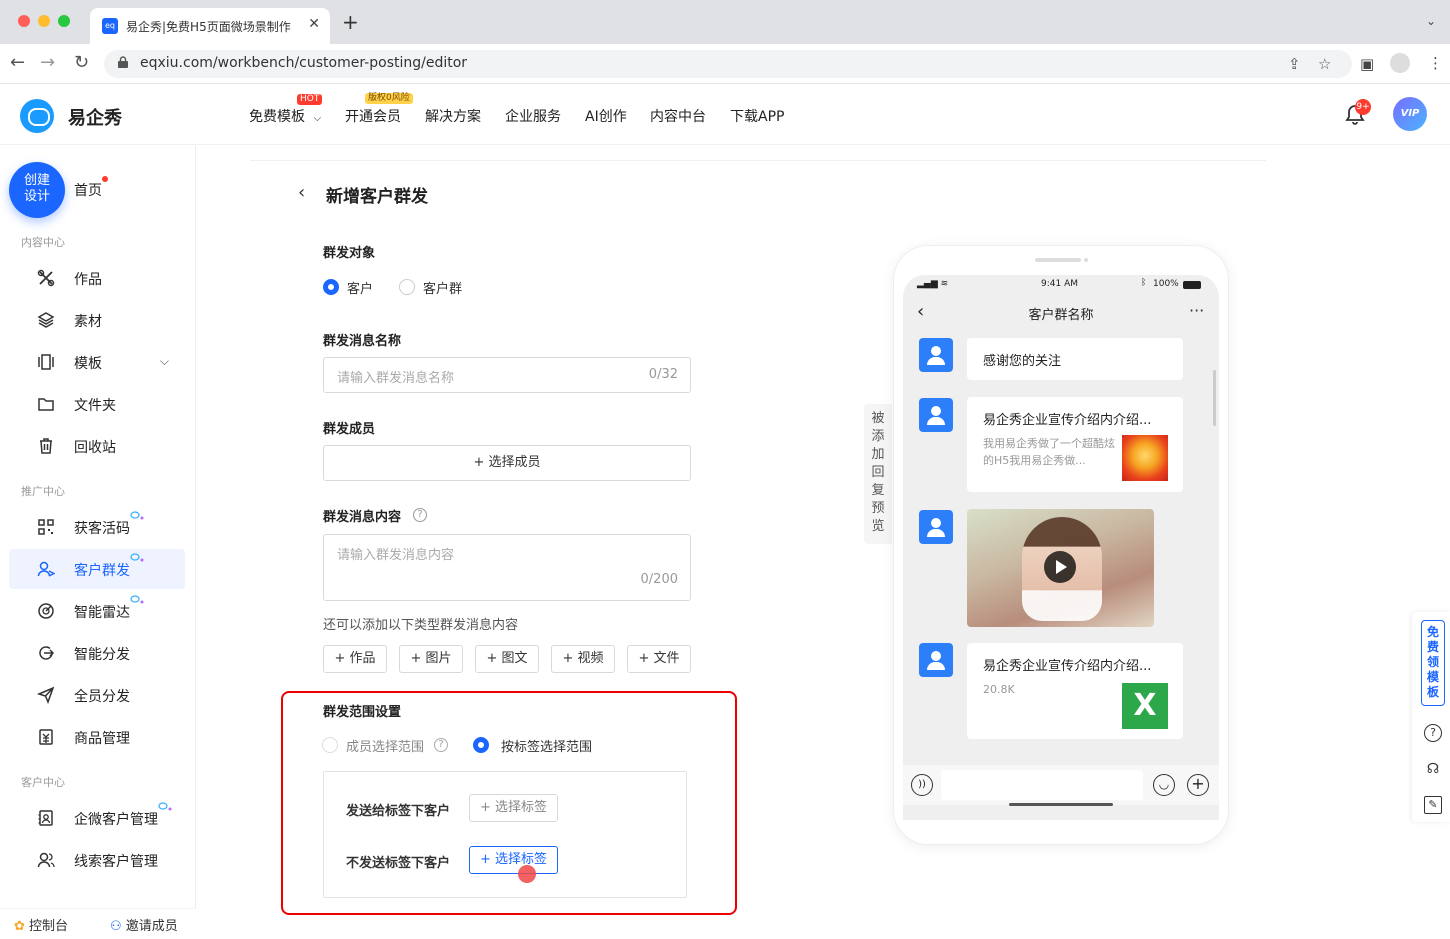 The height and width of the screenshot is (939, 1450). Describe the element at coordinates (1435, 63) in the screenshot. I see `more-menu-icon: ⋮` at that location.